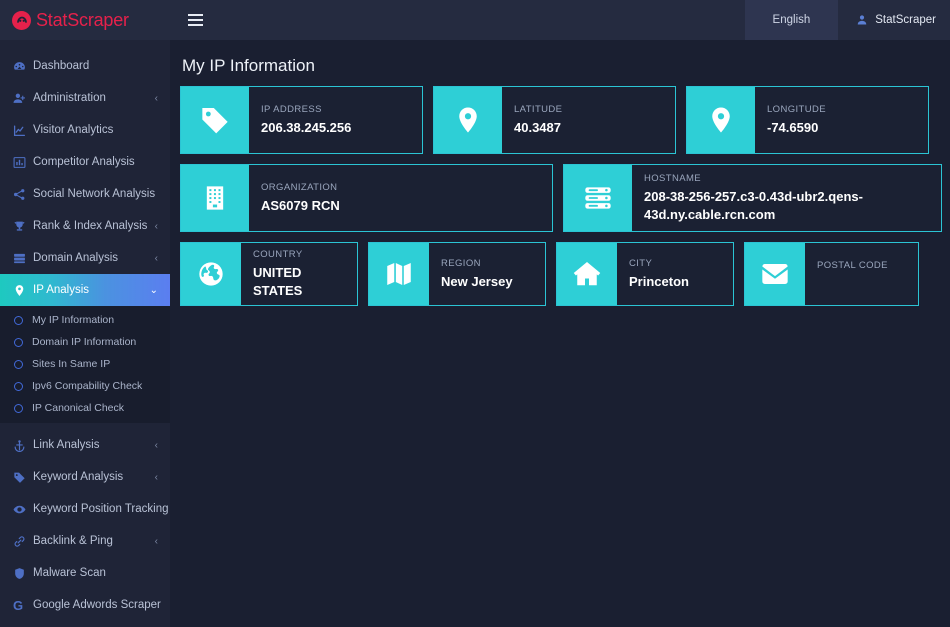 The height and width of the screenshot is (627, 950). What do you see at coordinates (85, 130) in the screenshot?
I see `sidebar-item-visitor-analytics: Visitor Analytics` at bounding box center [85, 130].